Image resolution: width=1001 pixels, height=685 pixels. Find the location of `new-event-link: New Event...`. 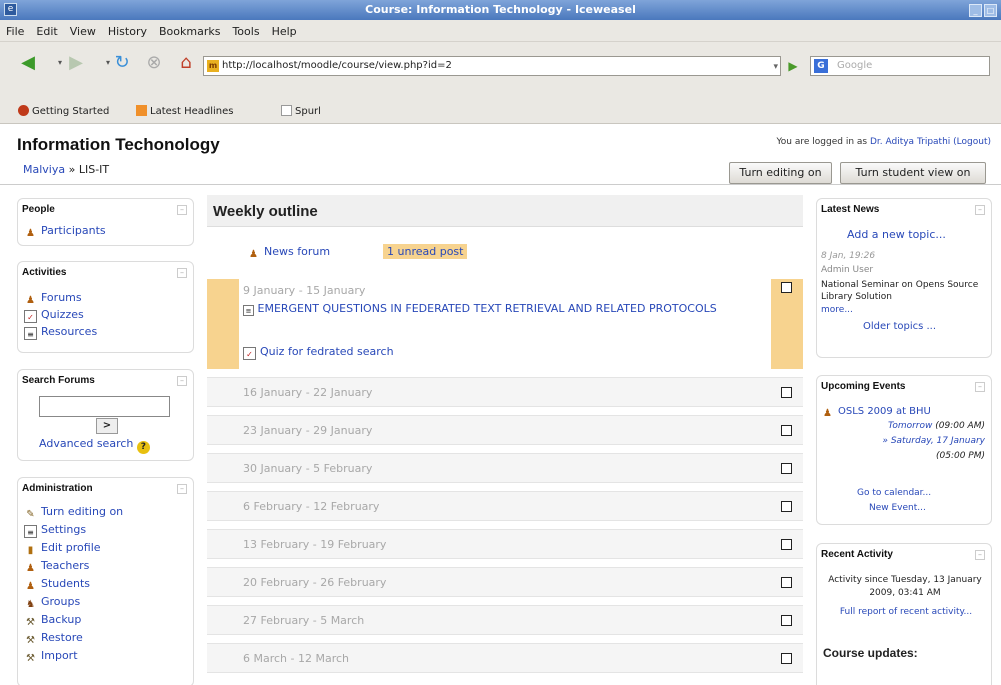

new-event-link: New Event... is located at coordinates (897, 508).